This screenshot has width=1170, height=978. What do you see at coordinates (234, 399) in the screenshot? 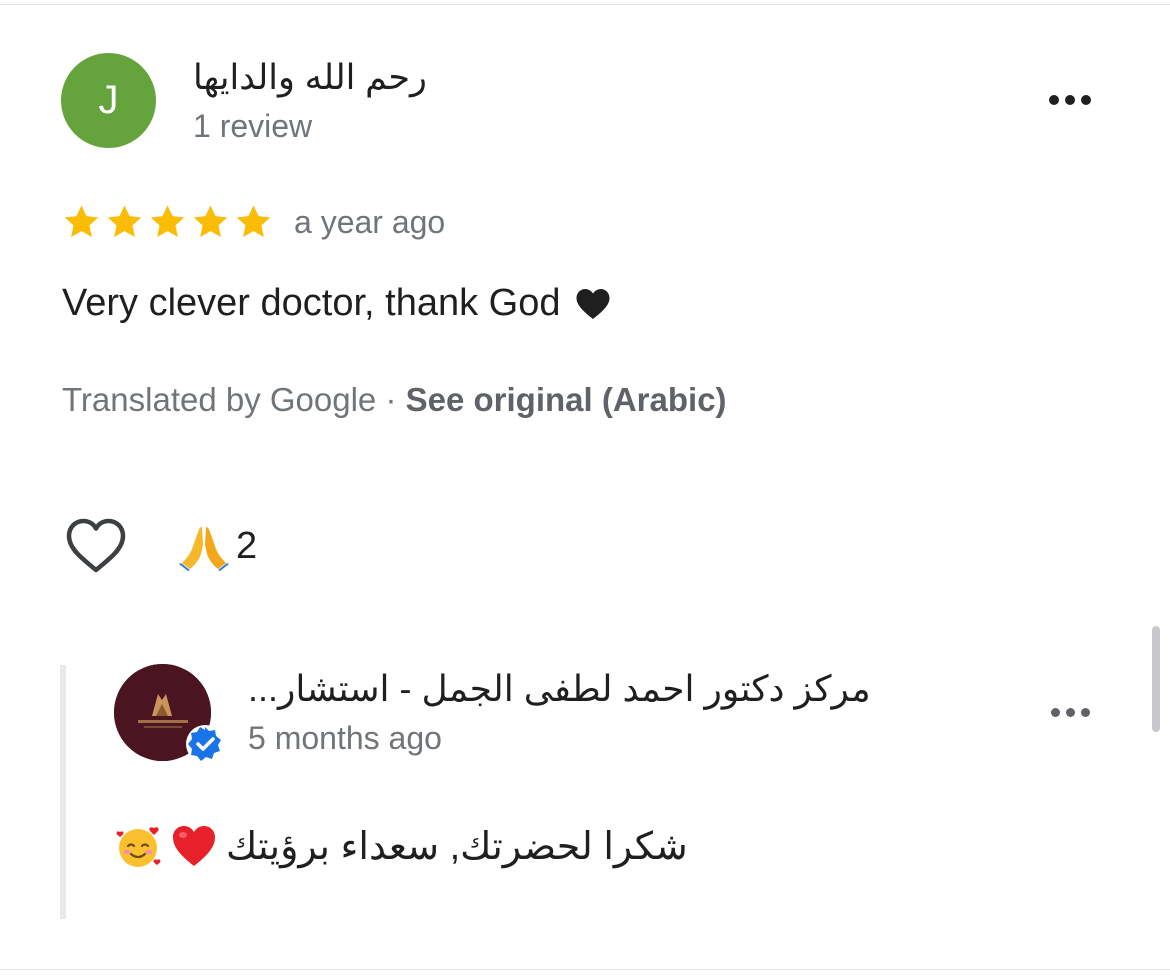
I see `translated-by-label: Translated by Google ·` at bounding box center [234, 399].